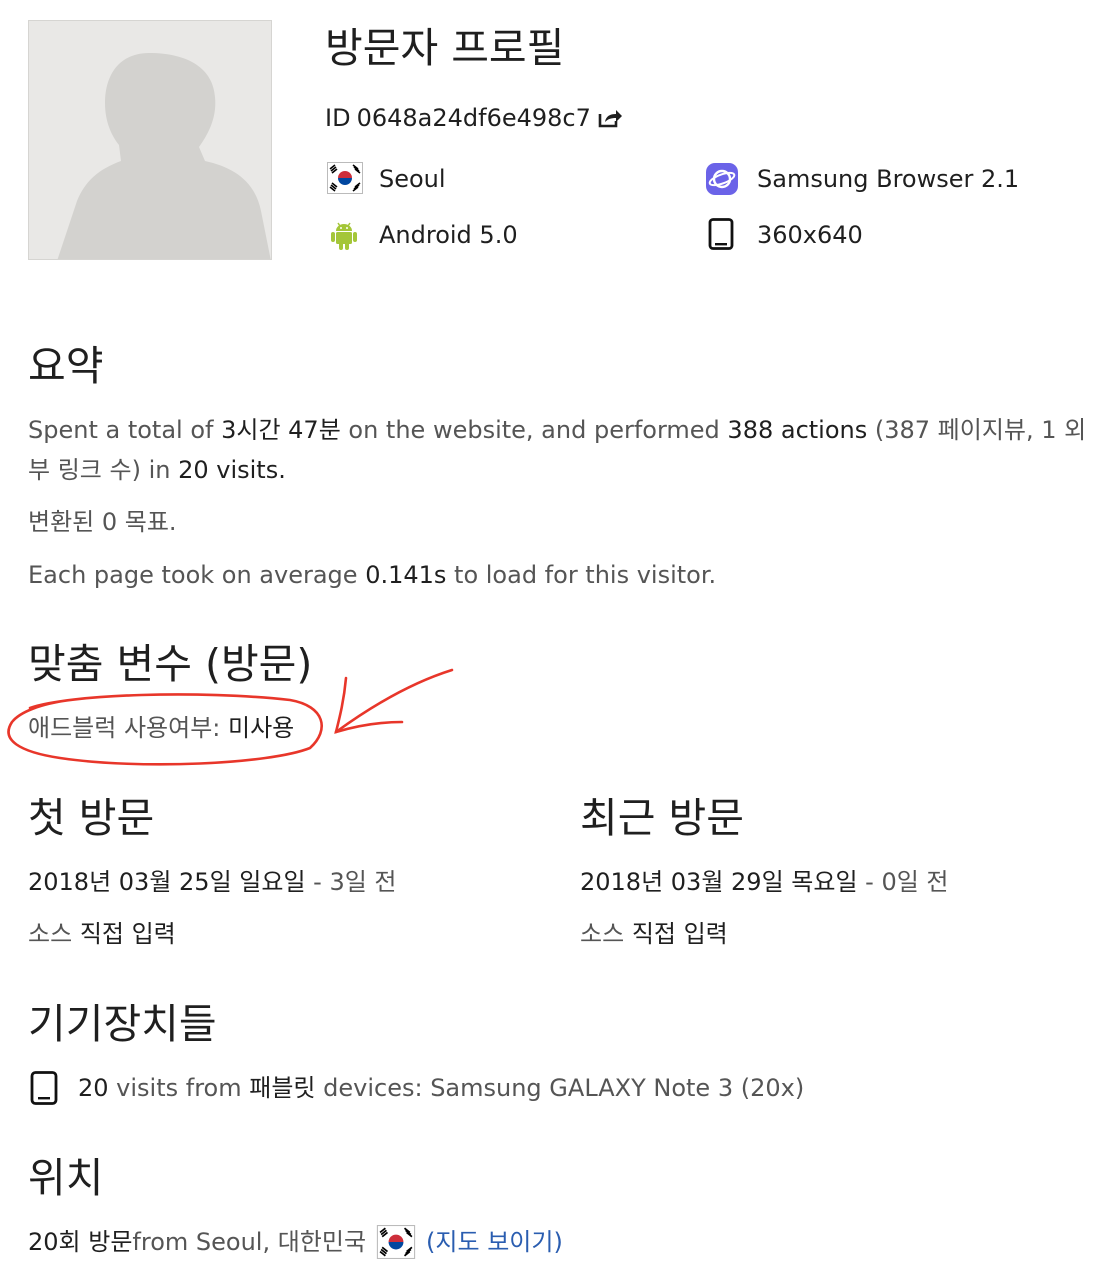  I want to click on device-type: 패블릿, so click(282, 1088).